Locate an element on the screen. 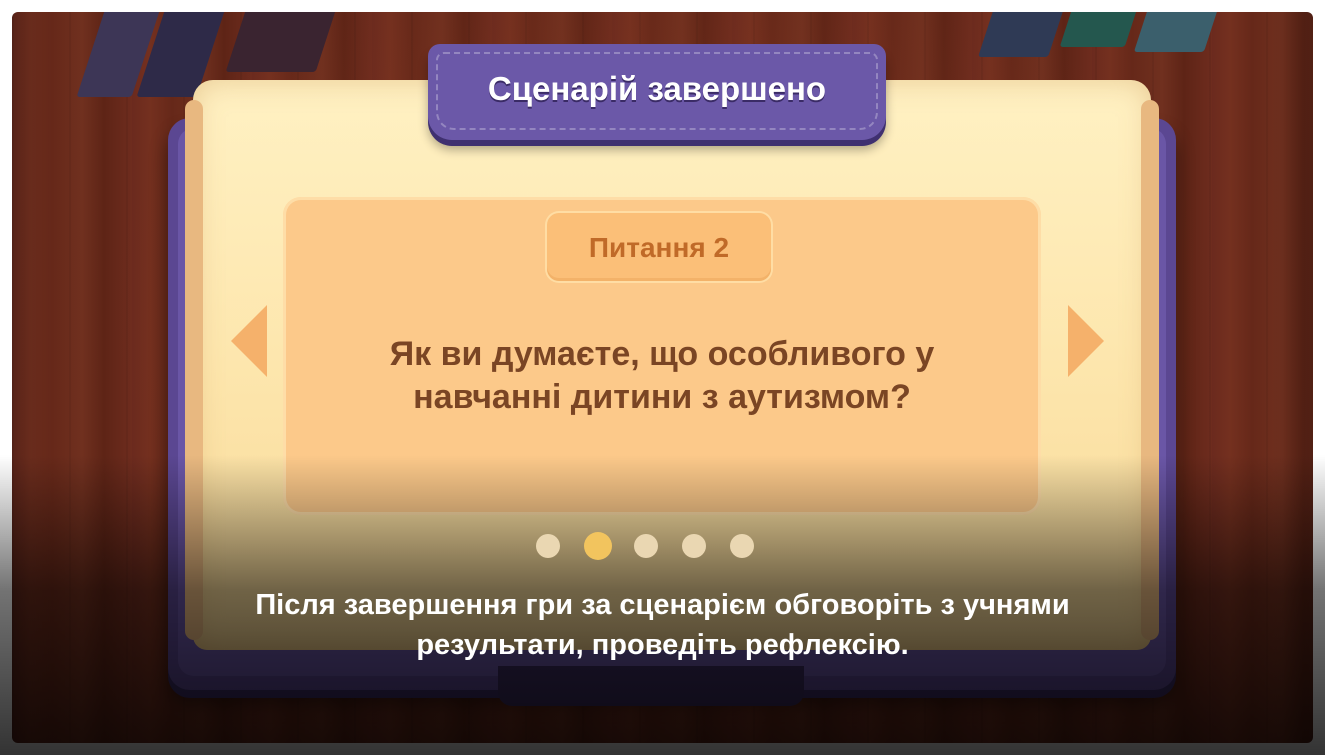 This screenshot has height=755, width=1325. chevron-left-icon is located at coordinates (249, 341).